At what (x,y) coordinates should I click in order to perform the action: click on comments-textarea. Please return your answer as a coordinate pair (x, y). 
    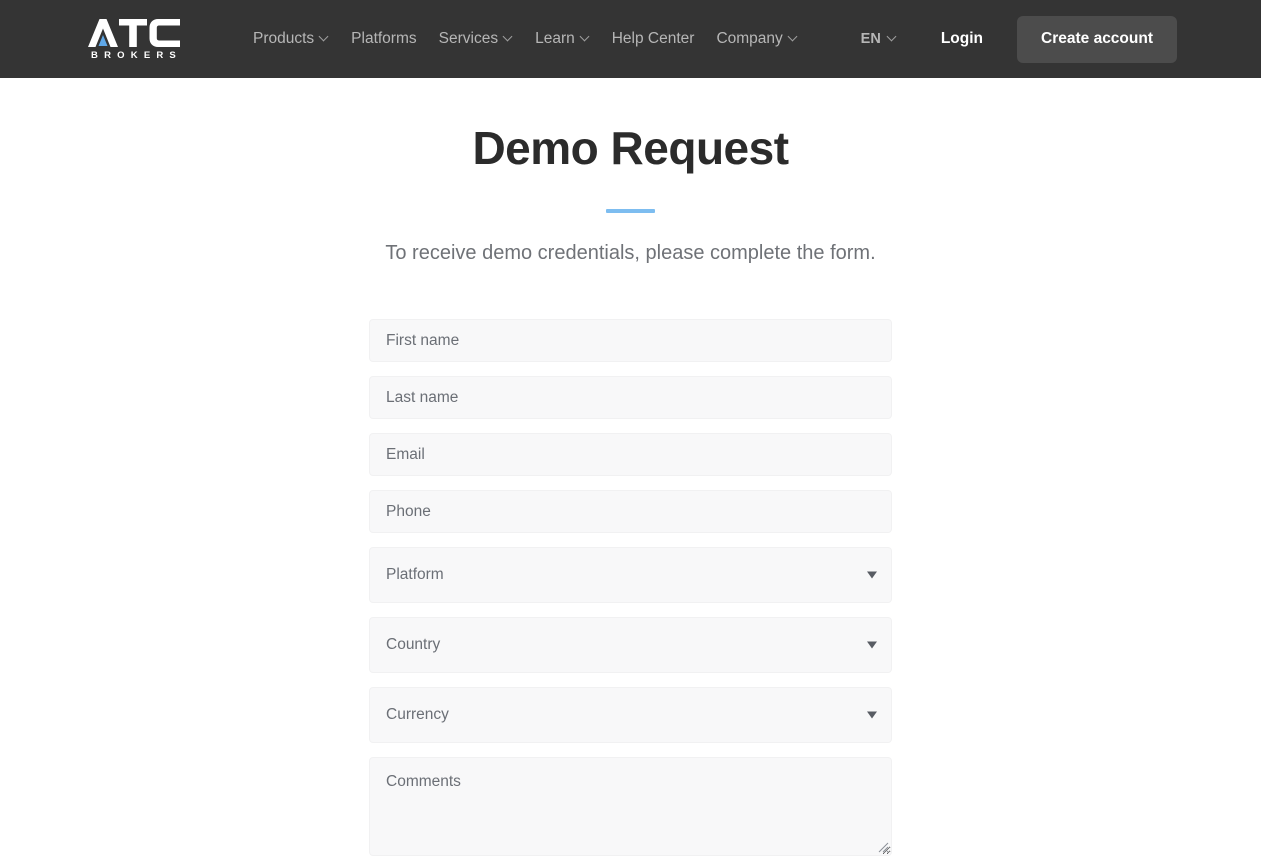
    Looking at the image, I should click on (630, 806).